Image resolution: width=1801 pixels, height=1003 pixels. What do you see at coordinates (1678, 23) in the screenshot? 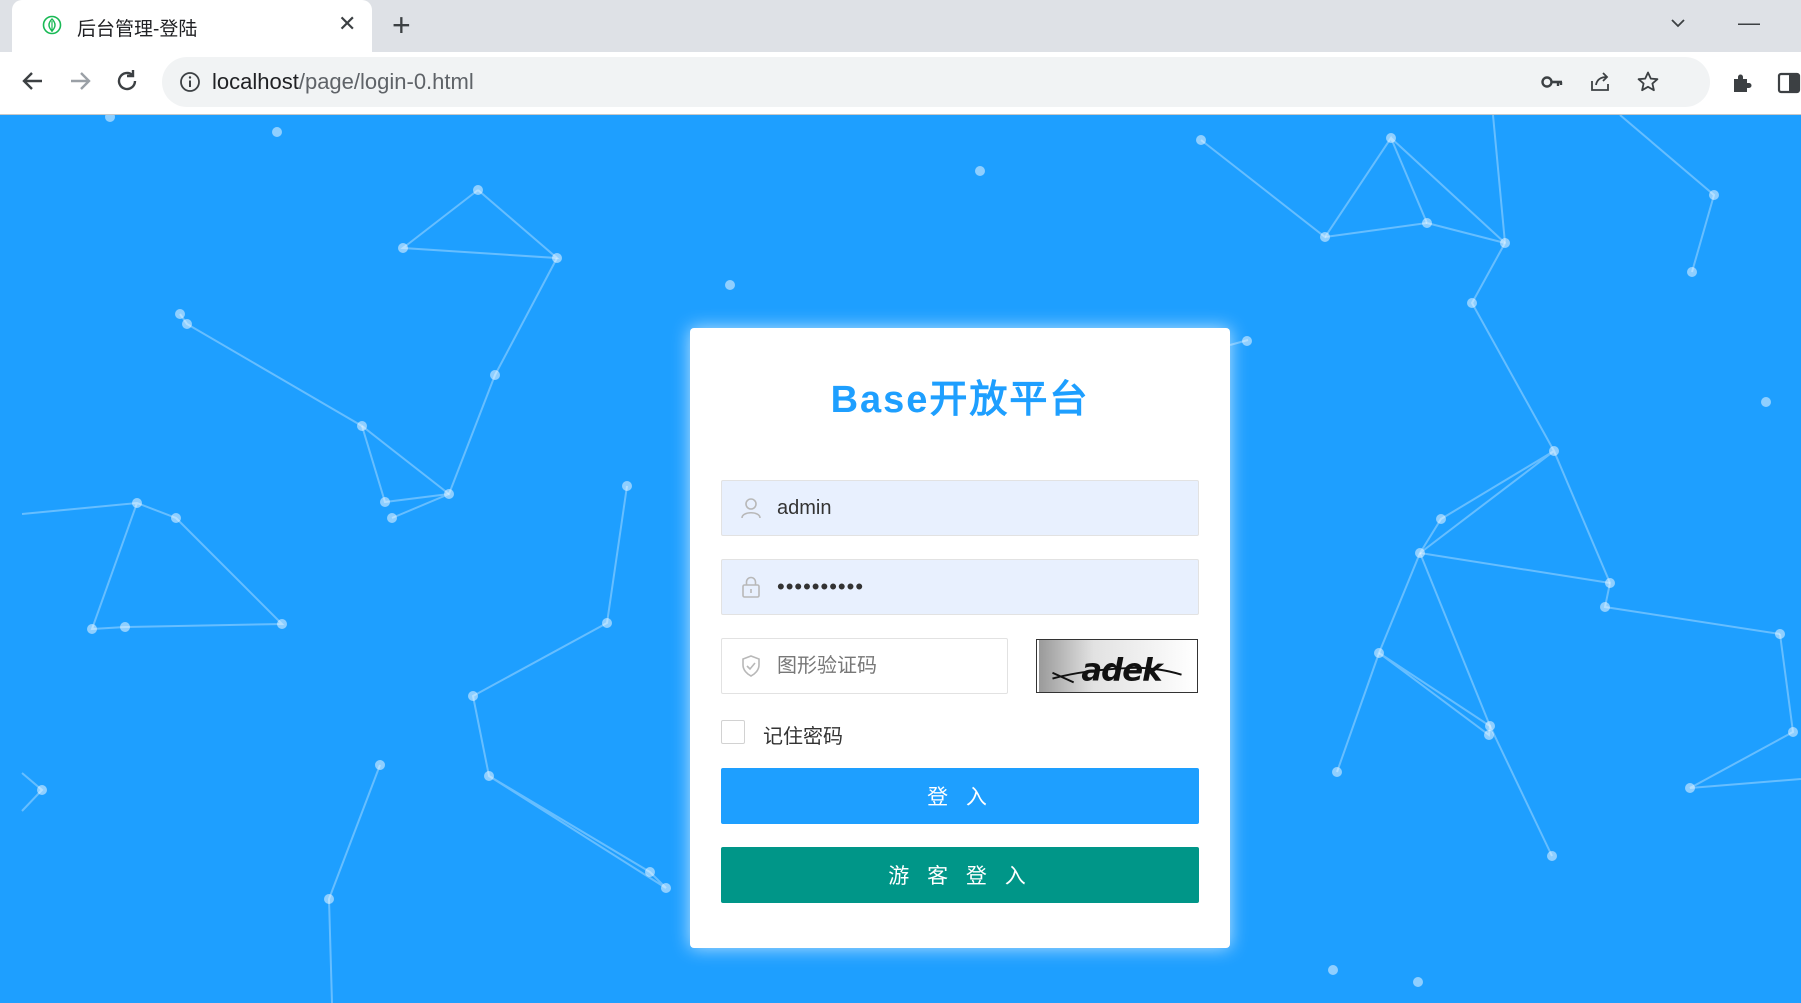
I see `chevron-down-icon` at bounding box center [1678, 23].